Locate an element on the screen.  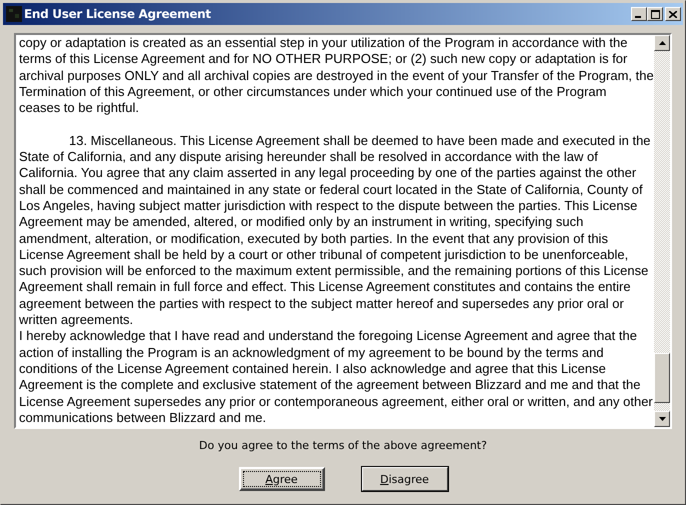
scroll-up-button is located at coordinates (662, 43).